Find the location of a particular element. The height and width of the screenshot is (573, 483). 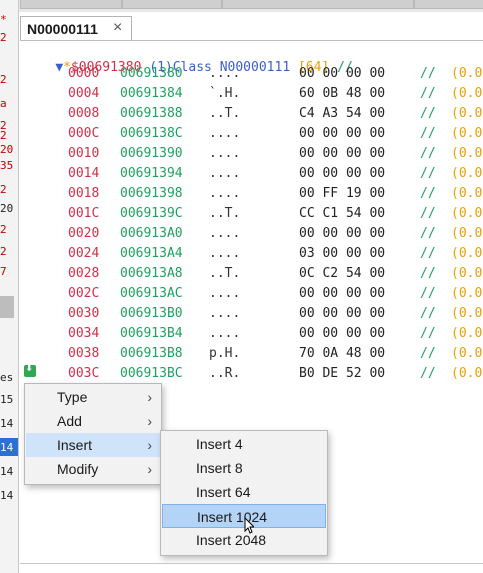

memory-row: 0004 00691384 `.H. 60 0B 48 00 // (0.0 is located at coordinates (251, 95).